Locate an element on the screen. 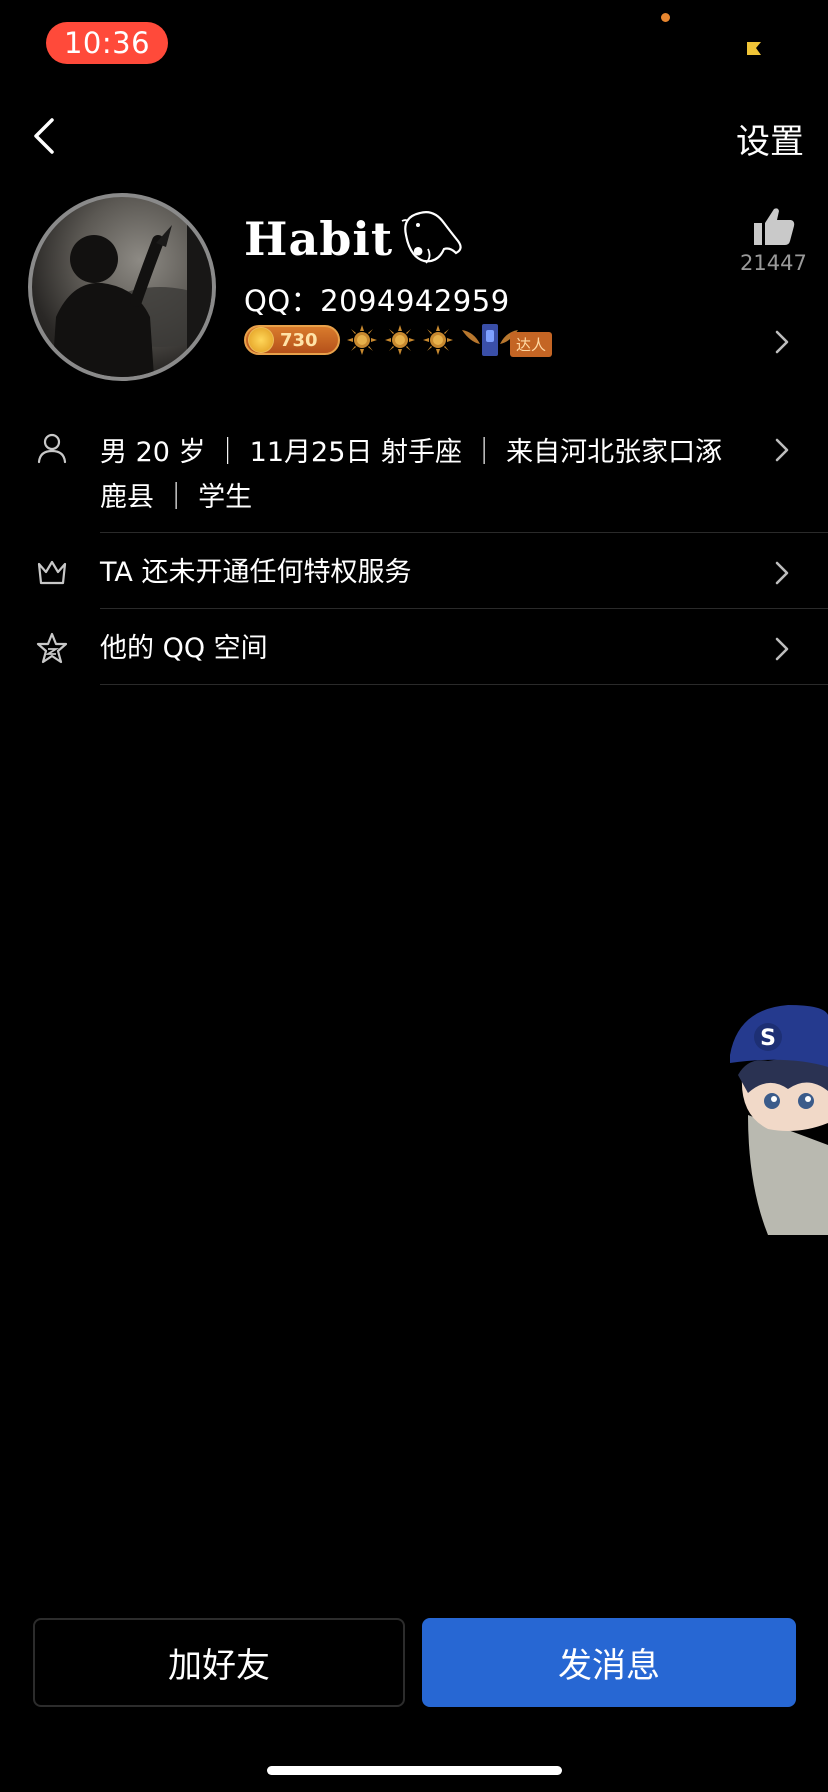  info-row-basic-text: 男 20 岁 ｜ 11月25日 射手座 ｜ 来自河北张家口涿鹿县 ｜ 学生 is located at coordinates (411, 475).